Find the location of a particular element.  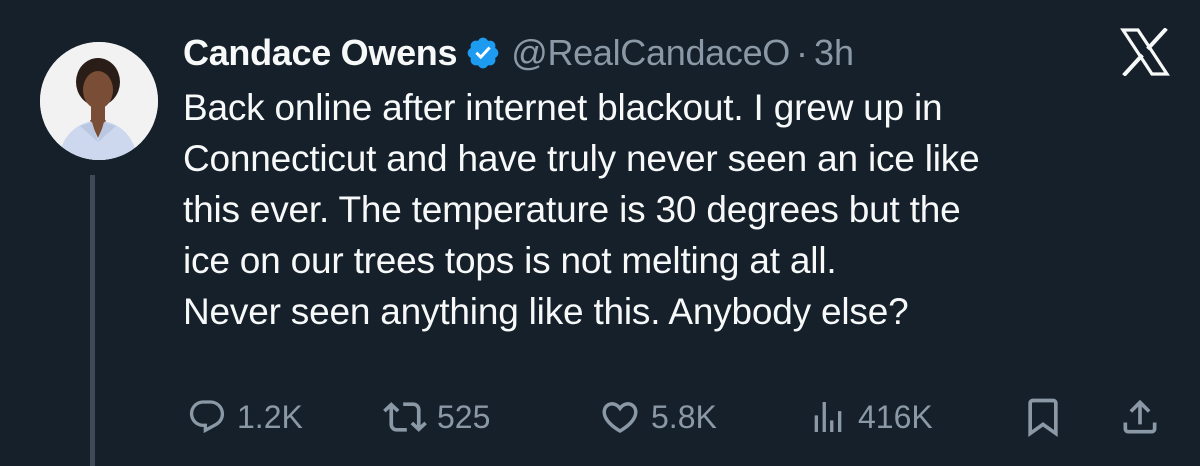

like-count: 5.8K is located at coordinates (684, 416).